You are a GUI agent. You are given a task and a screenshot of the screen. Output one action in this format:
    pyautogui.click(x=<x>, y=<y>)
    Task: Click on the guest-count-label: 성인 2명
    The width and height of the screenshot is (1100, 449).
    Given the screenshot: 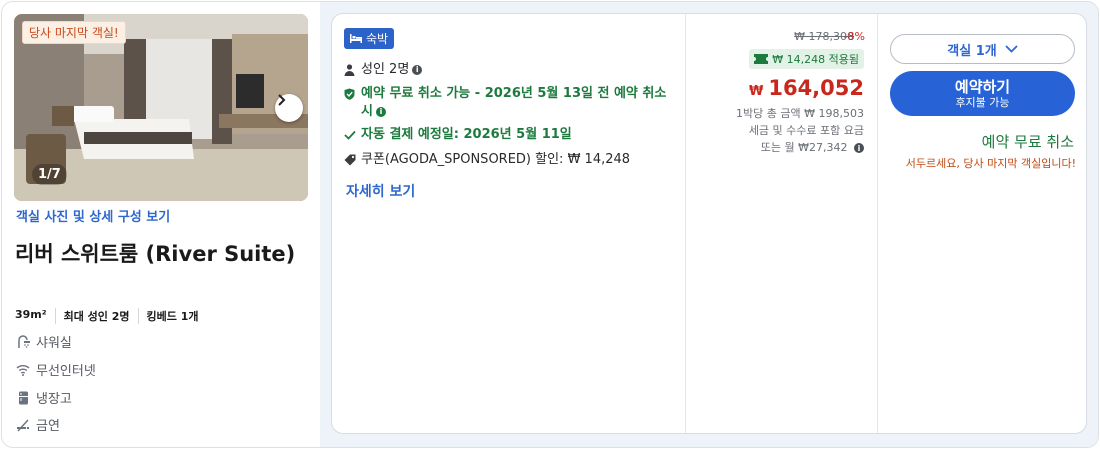 What is the action you would take?
    pyautogui.click(x=385, y=69)
    